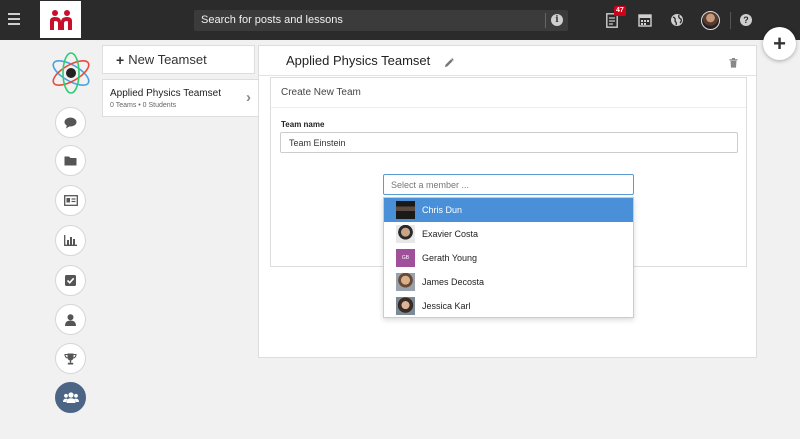 Image resolution: width=800 pixels, height=439 pixels. What do you see at coordinates (508, 234) in the screenshot?
I see `member-option: Exavier Costa` at bounding box center [508, 234].